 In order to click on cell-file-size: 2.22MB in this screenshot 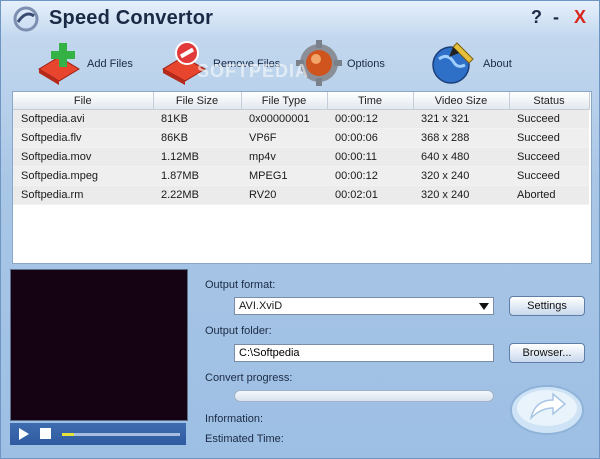, I will do `click(197, 195)`.